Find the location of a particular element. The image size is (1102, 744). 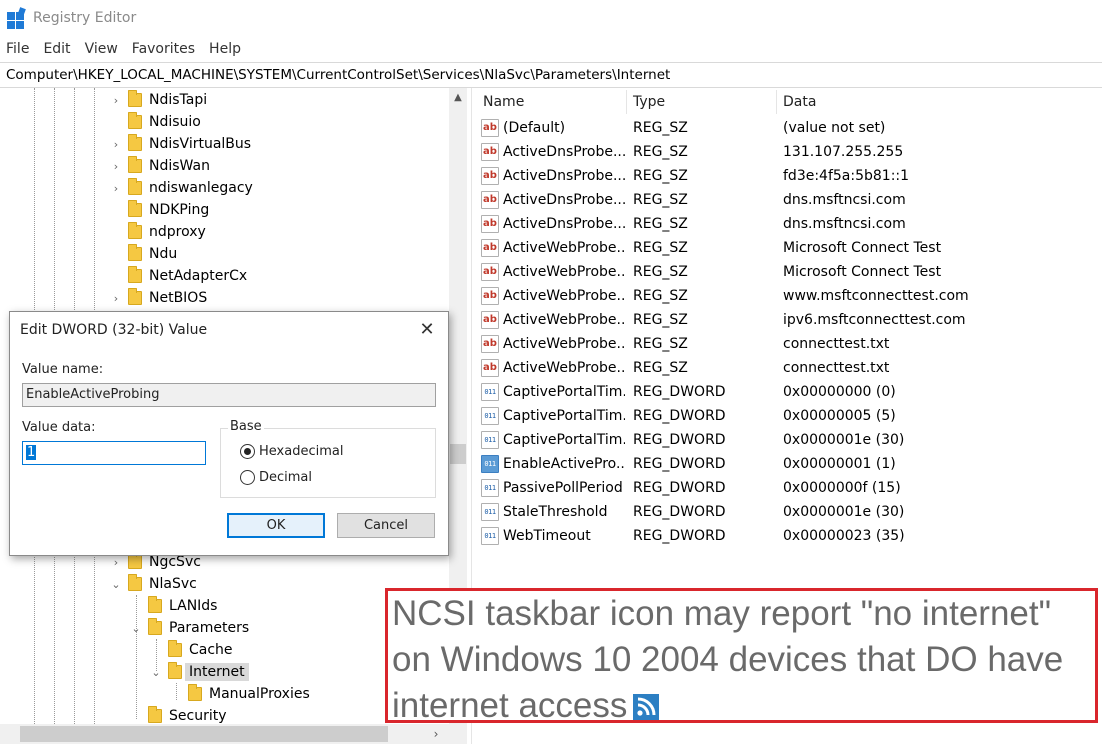

tree-item-label: NdisVirtualBus is located at coordinates (200, 144).